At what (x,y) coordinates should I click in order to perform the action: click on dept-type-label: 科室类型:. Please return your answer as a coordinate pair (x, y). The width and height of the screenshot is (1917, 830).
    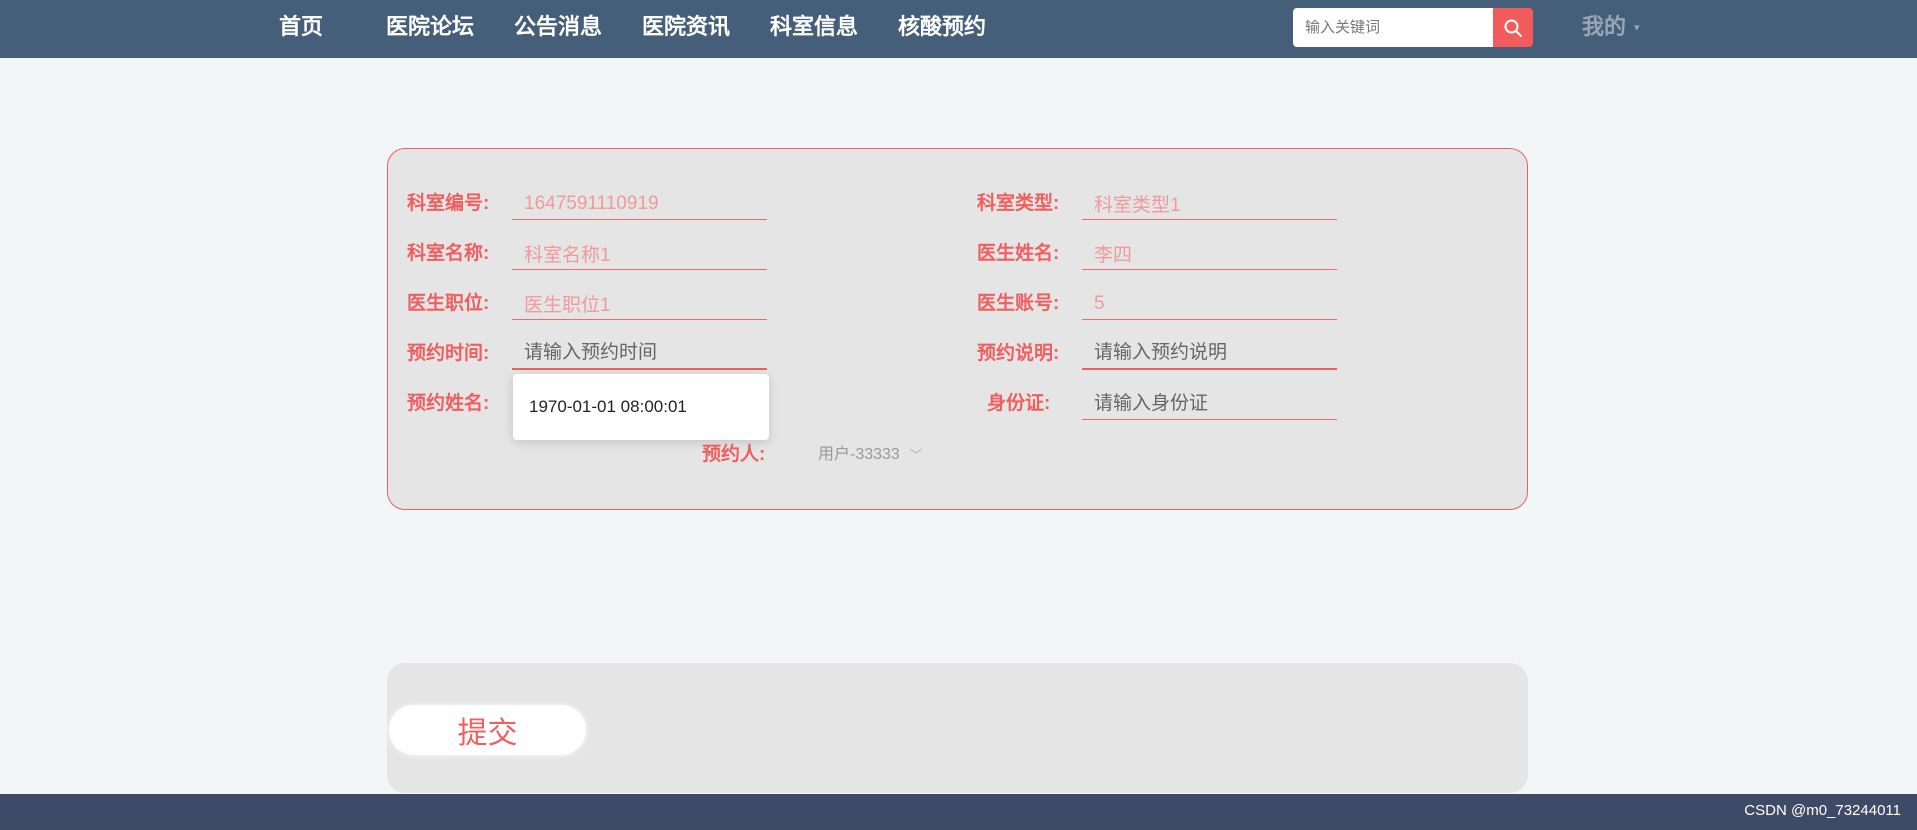
    Looking at the image, I should click on (1018, 203).